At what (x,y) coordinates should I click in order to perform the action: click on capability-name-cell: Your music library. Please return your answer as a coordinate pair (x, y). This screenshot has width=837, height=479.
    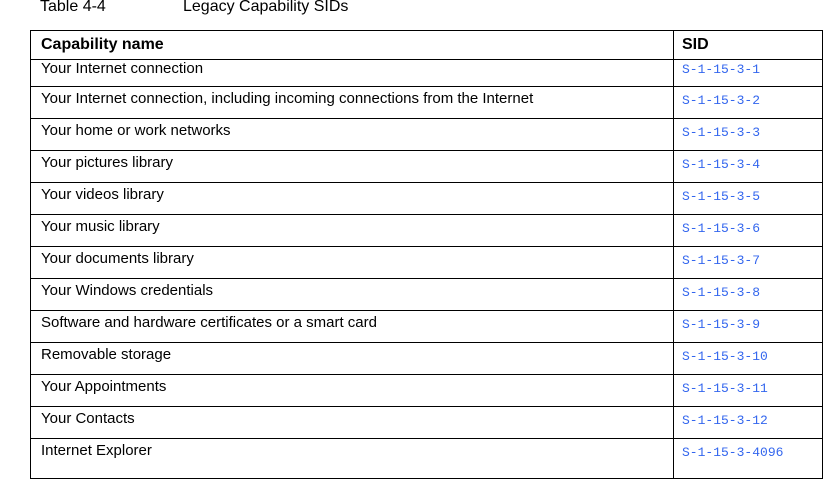
    Looking at the image, I should click on (352, 230).